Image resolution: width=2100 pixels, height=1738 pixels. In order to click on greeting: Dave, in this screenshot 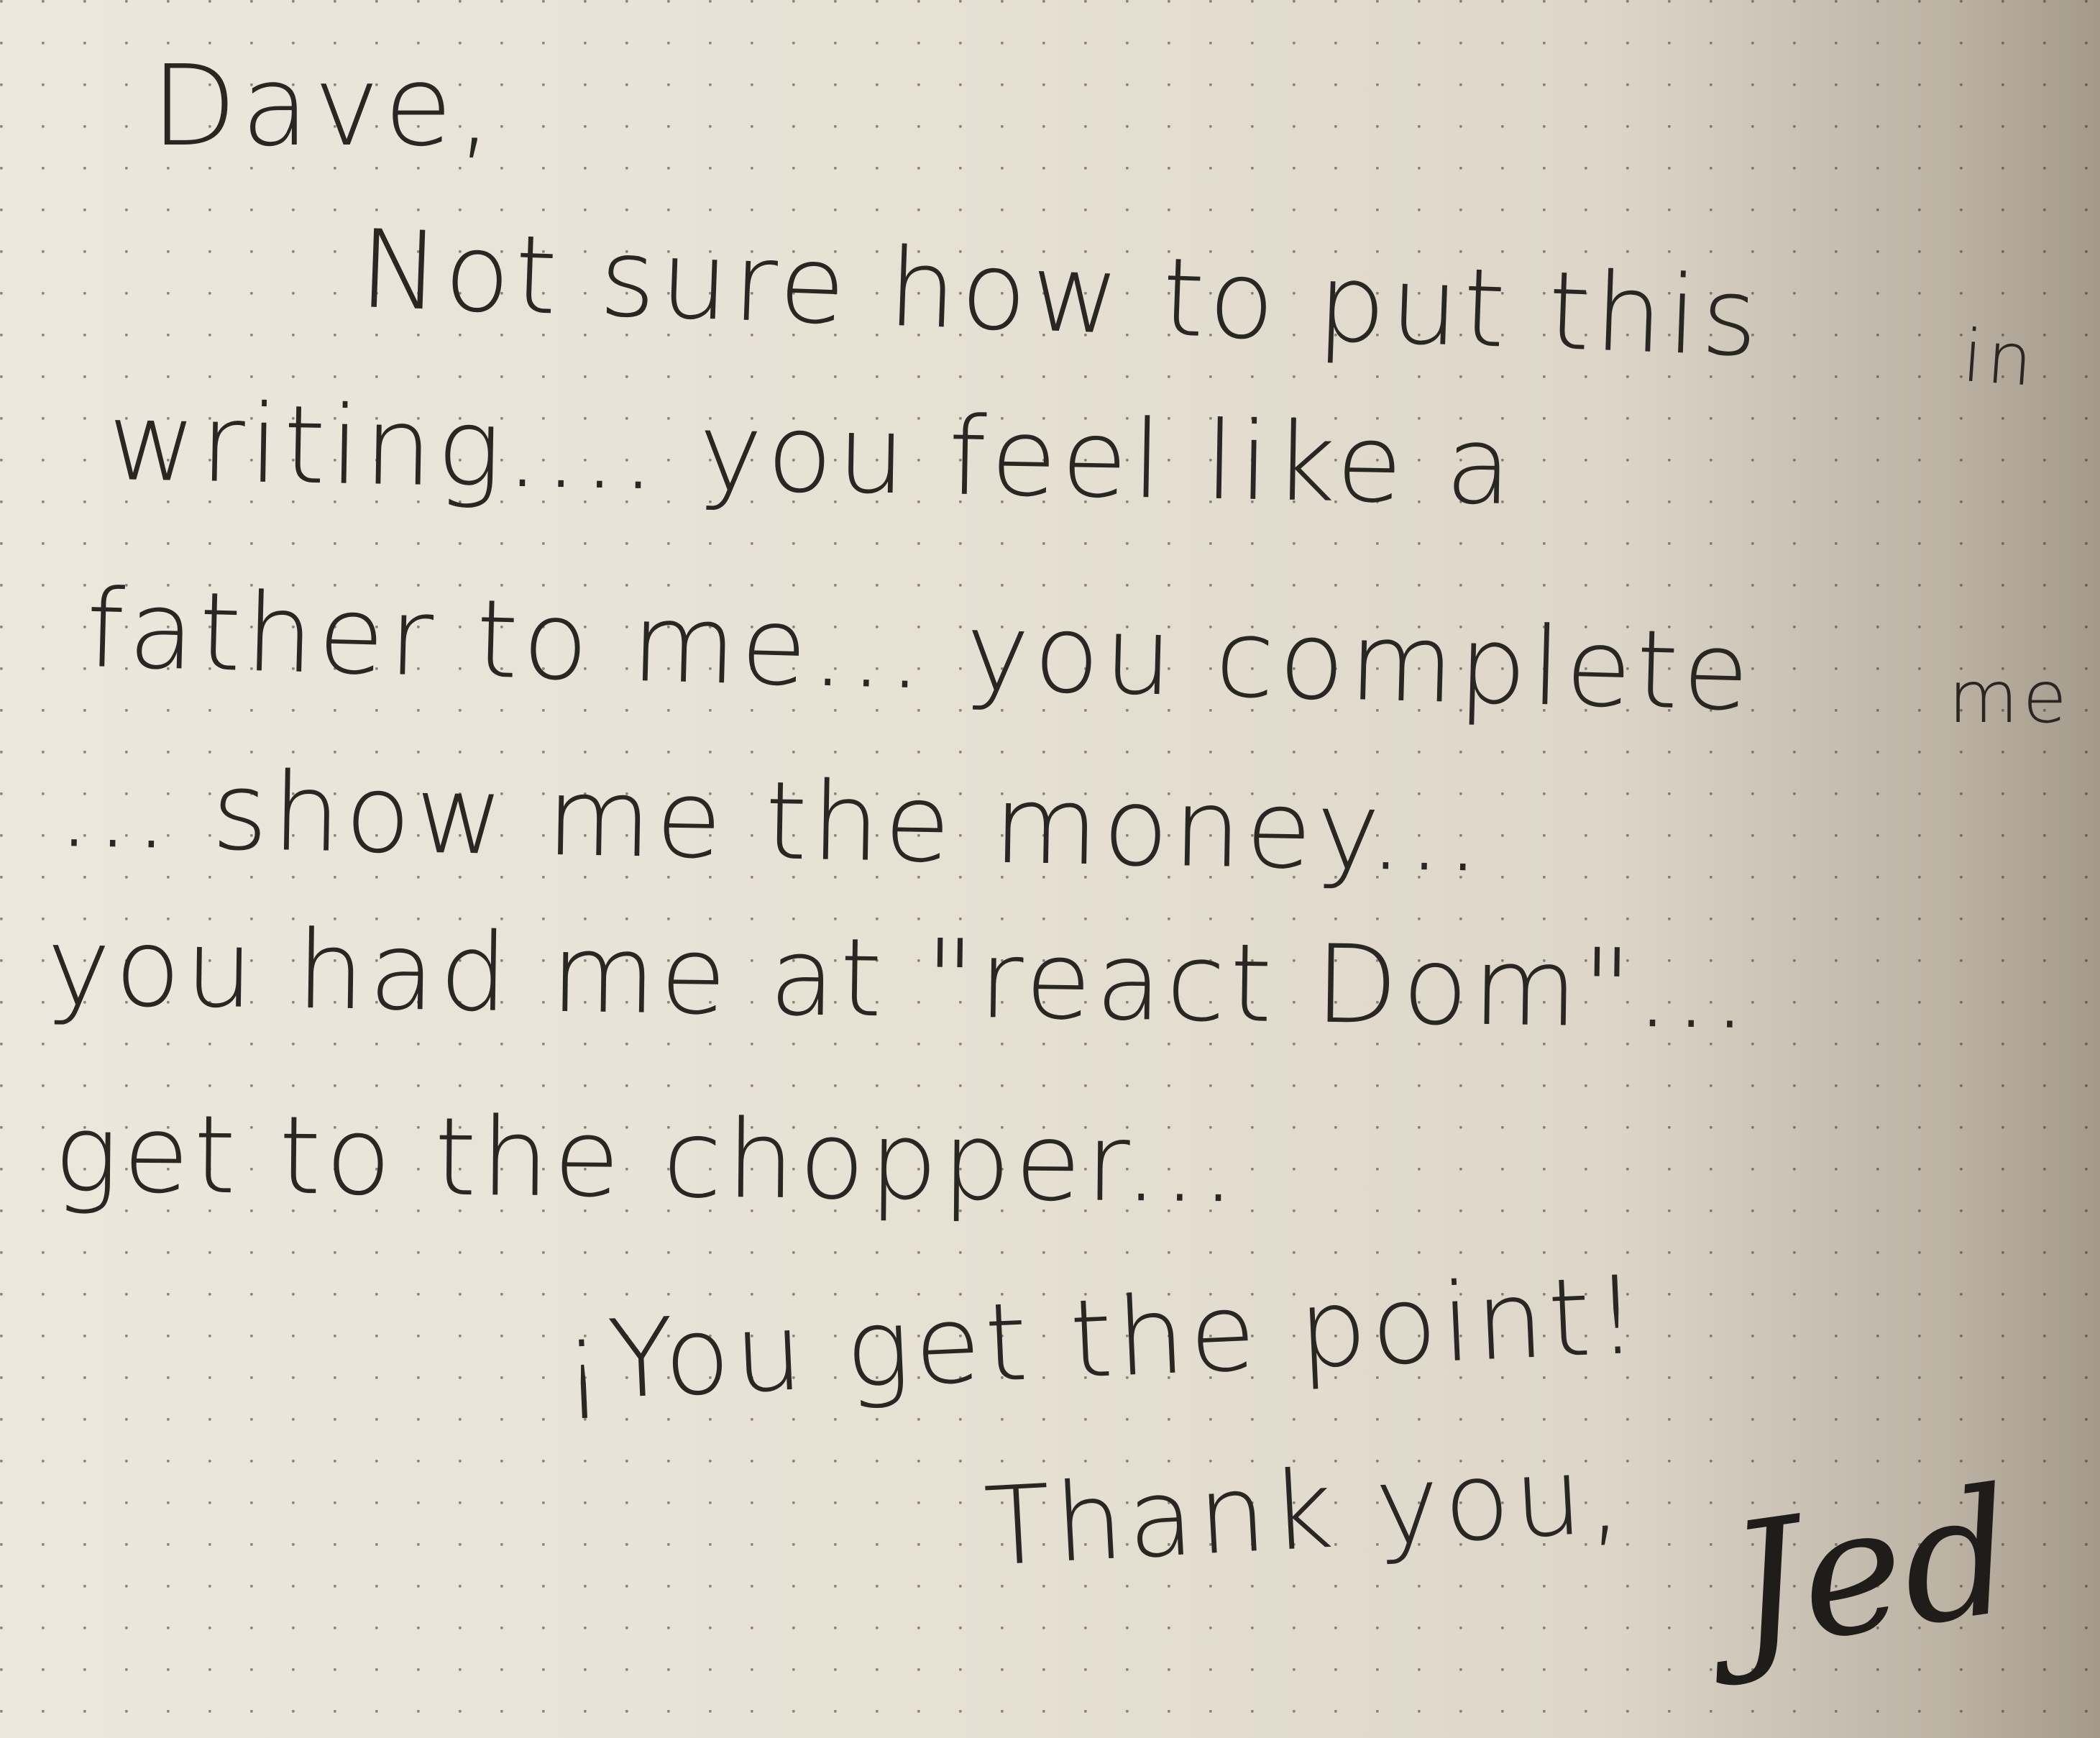, I will do `click(324, 106)`.